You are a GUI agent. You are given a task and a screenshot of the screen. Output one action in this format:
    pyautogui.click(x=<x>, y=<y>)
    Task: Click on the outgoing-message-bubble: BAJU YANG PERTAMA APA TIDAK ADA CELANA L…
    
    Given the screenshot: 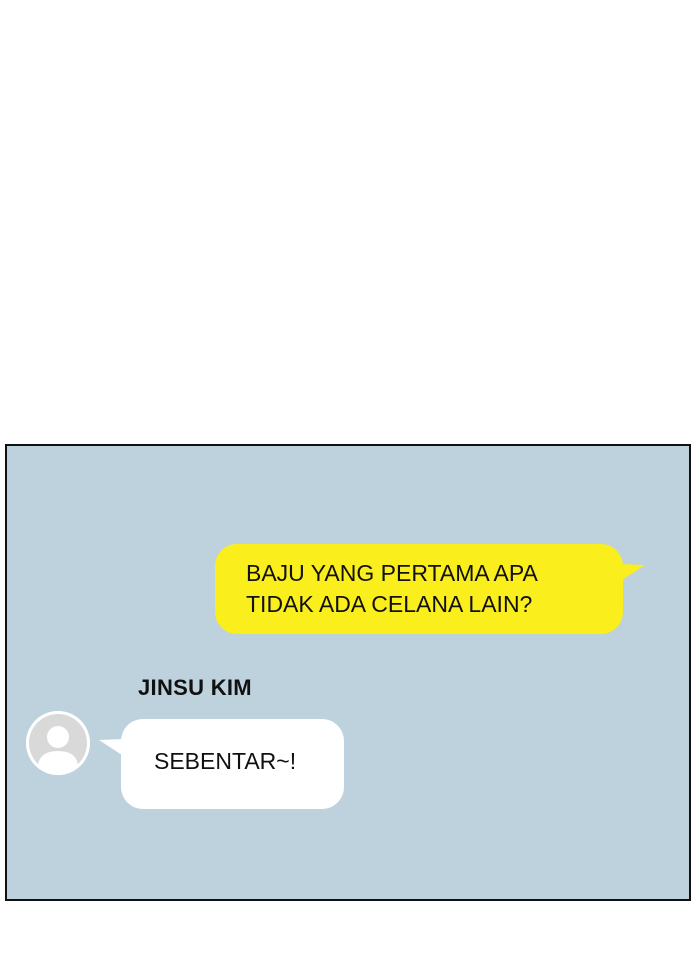 What is the action you would take?
    pyautogui.click(x=430, y=589)
    